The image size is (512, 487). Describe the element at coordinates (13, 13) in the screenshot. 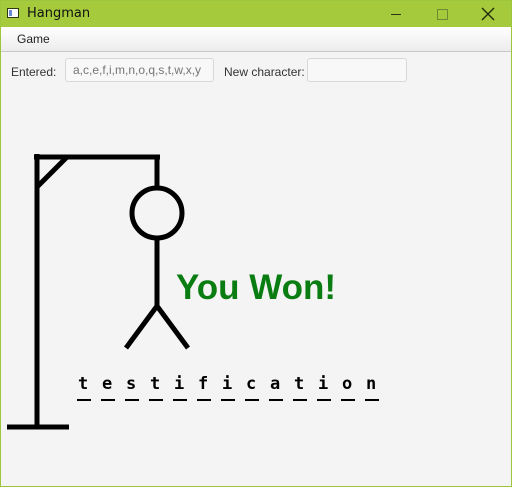

I see `app-icon` at that location.